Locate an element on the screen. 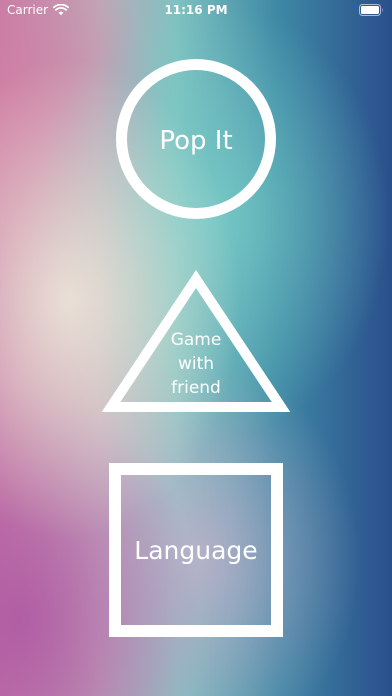 This screenshot has height=696, width=392. language-button: Language is located at coordinates (196, 550).